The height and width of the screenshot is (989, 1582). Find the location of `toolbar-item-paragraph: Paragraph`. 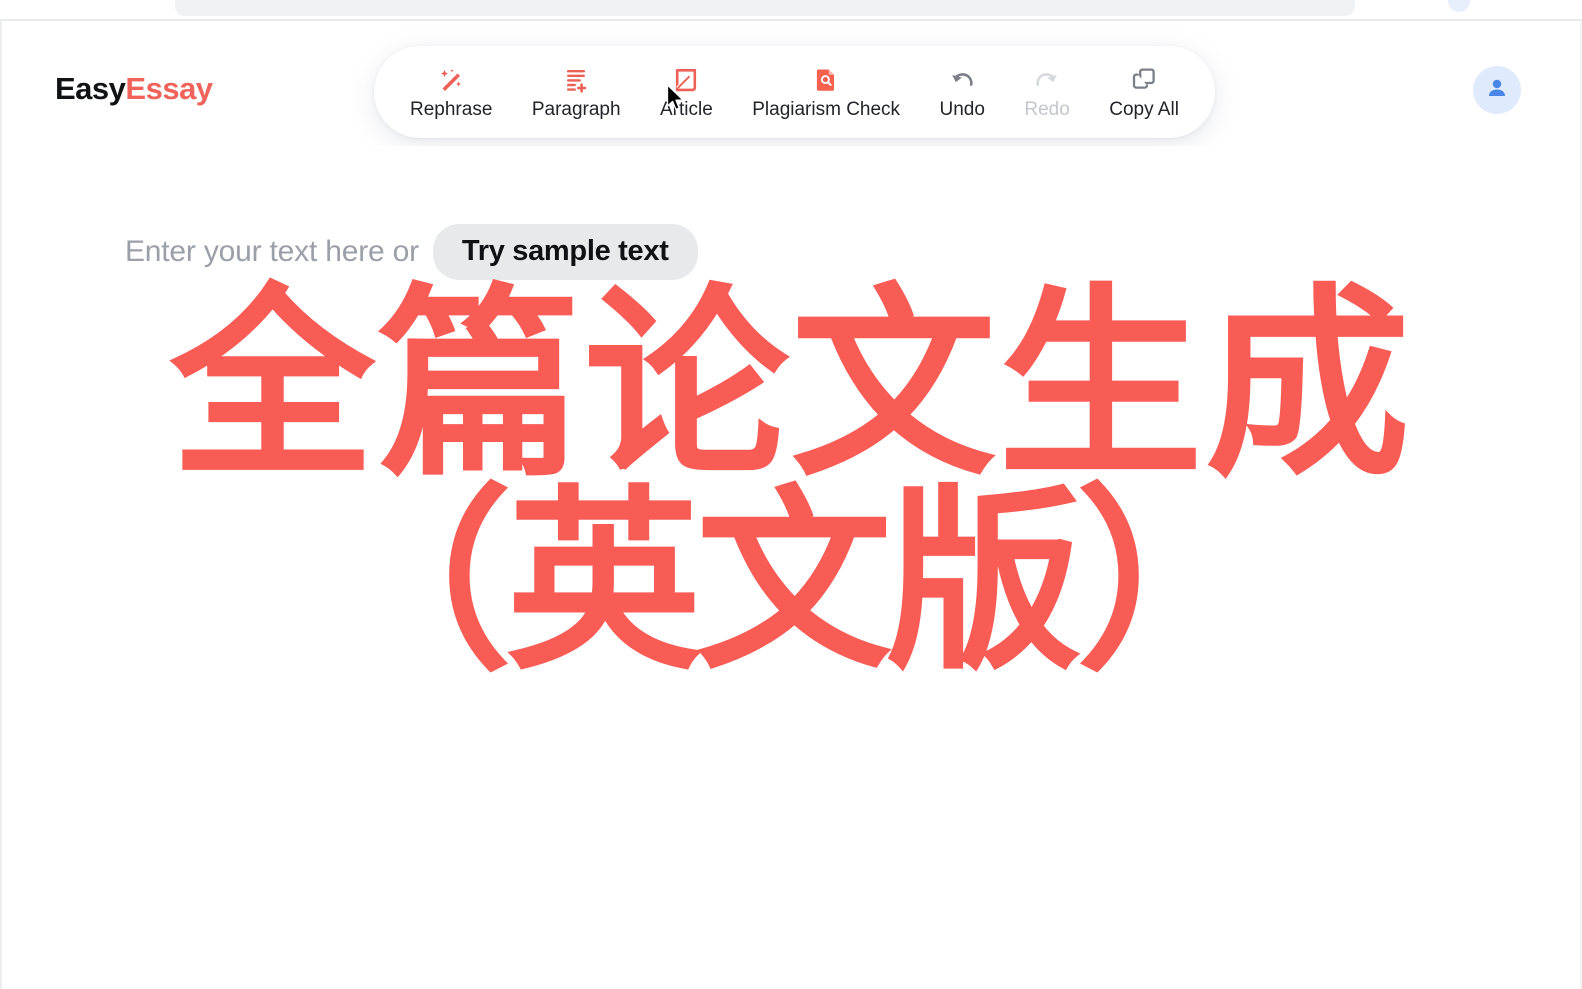

toolbar-item-paragraph: Paragraph is located at coordinates (576, 92).